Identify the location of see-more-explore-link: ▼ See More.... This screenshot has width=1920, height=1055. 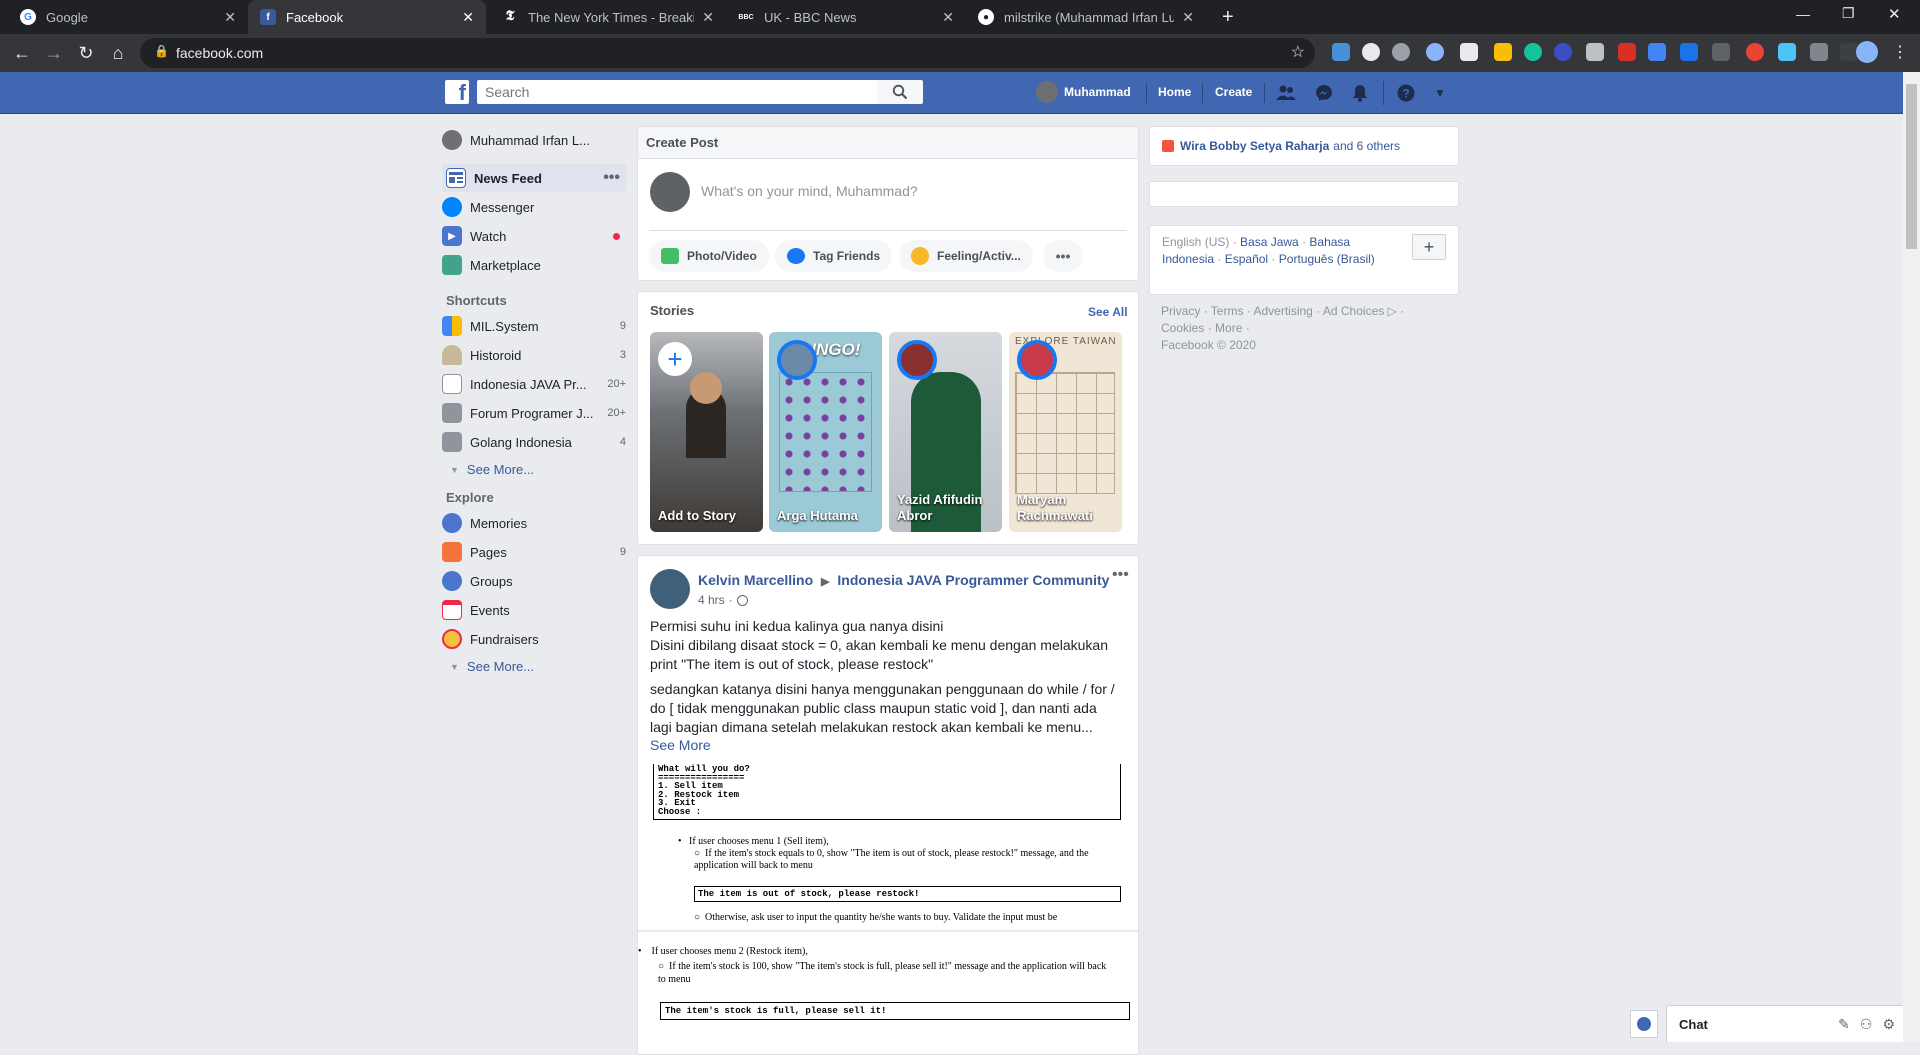
(490, 666).